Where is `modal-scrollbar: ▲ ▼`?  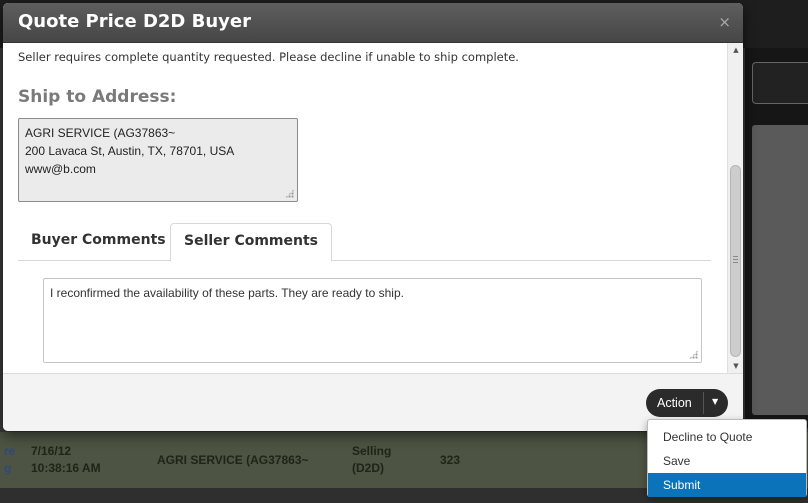
modal-scrollbar: ▲ ▼ is located at coordinates (735, 208).